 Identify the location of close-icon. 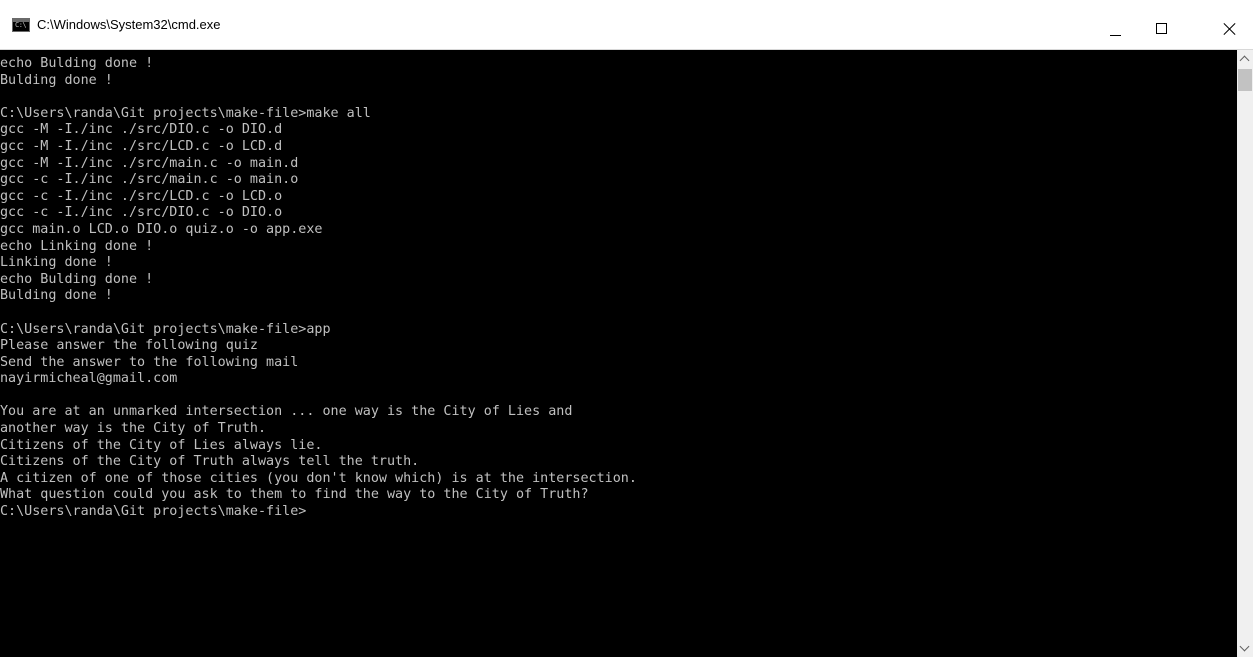
(1230, 29).